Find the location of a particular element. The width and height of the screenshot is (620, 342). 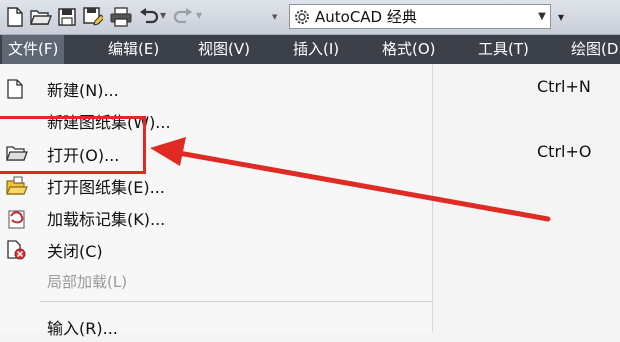

menu-file: 文件(F) is located at coordinates (33, 49).